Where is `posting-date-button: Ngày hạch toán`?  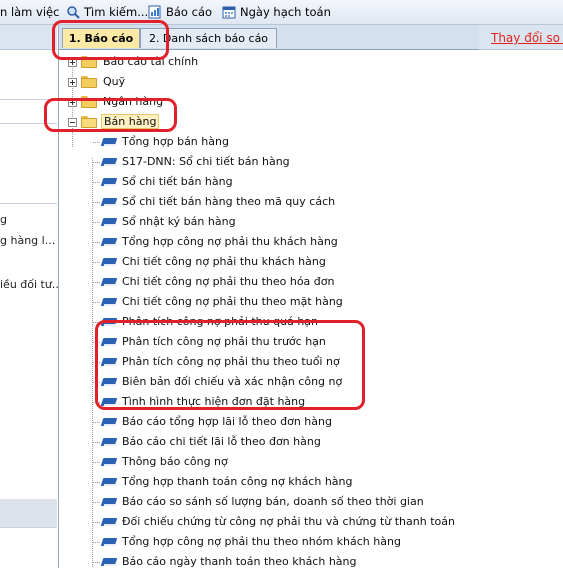 posting-date-button: Ngày hạch toán is located at coordinates (276, 12).